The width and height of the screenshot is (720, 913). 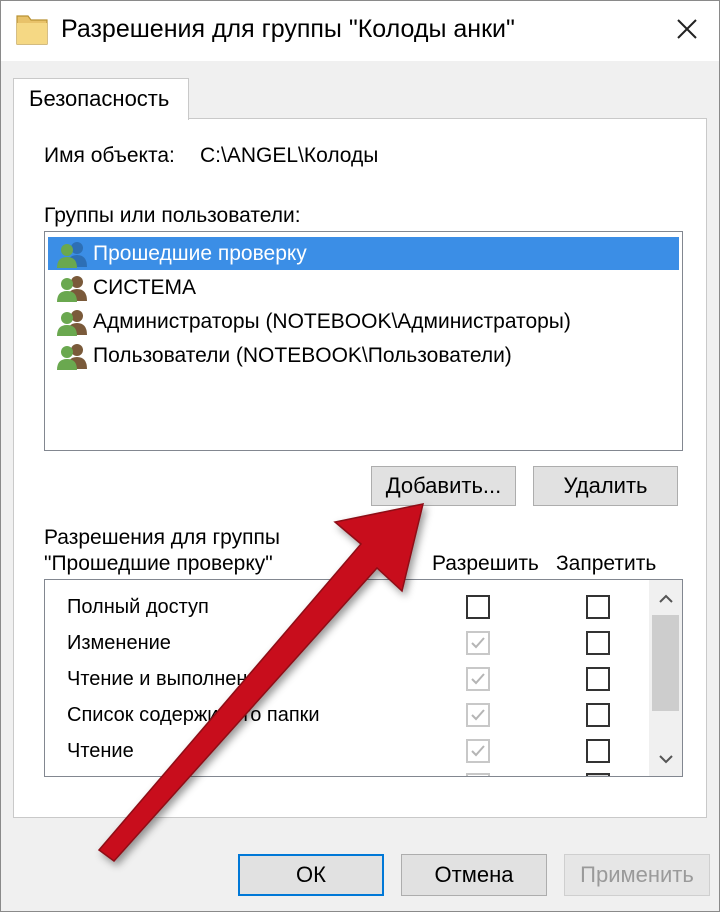 I want to click on permissions-scrollbar, so click(x=665, y=678).